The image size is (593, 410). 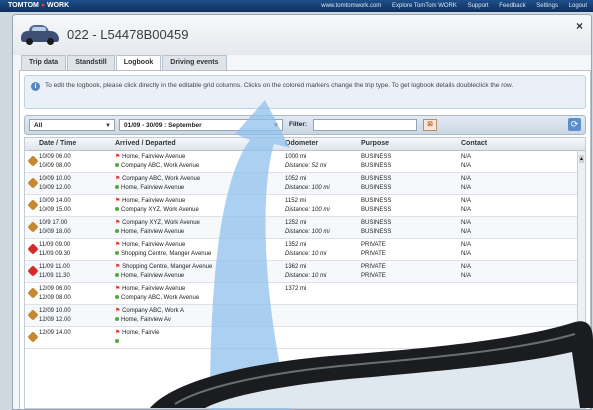 What do you see at coordinates (578, 6) in the screenshot?
I see `top-link-logout: Logout` at bounding box center [578, 6].